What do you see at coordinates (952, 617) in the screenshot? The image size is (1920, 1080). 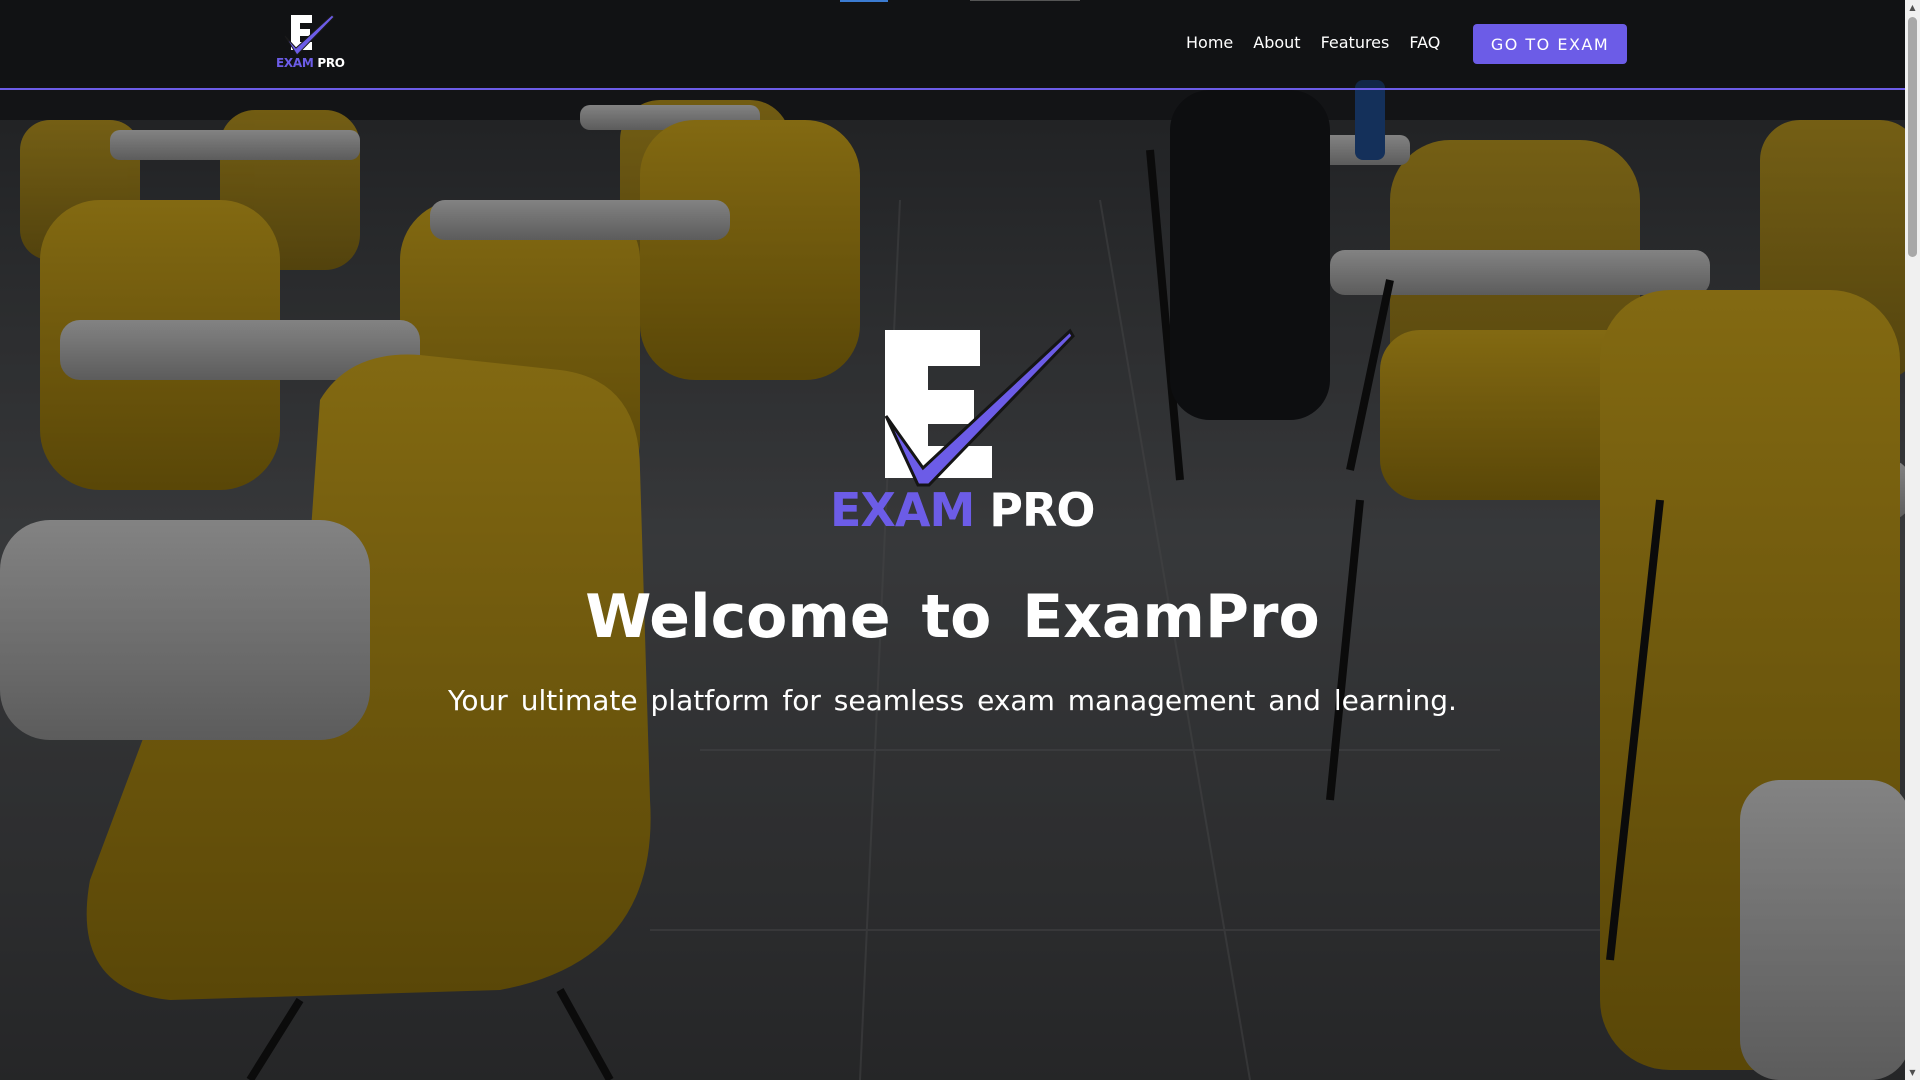 I see `hero-title: Welcome to ExamPro` at bounding box center [952, 617].